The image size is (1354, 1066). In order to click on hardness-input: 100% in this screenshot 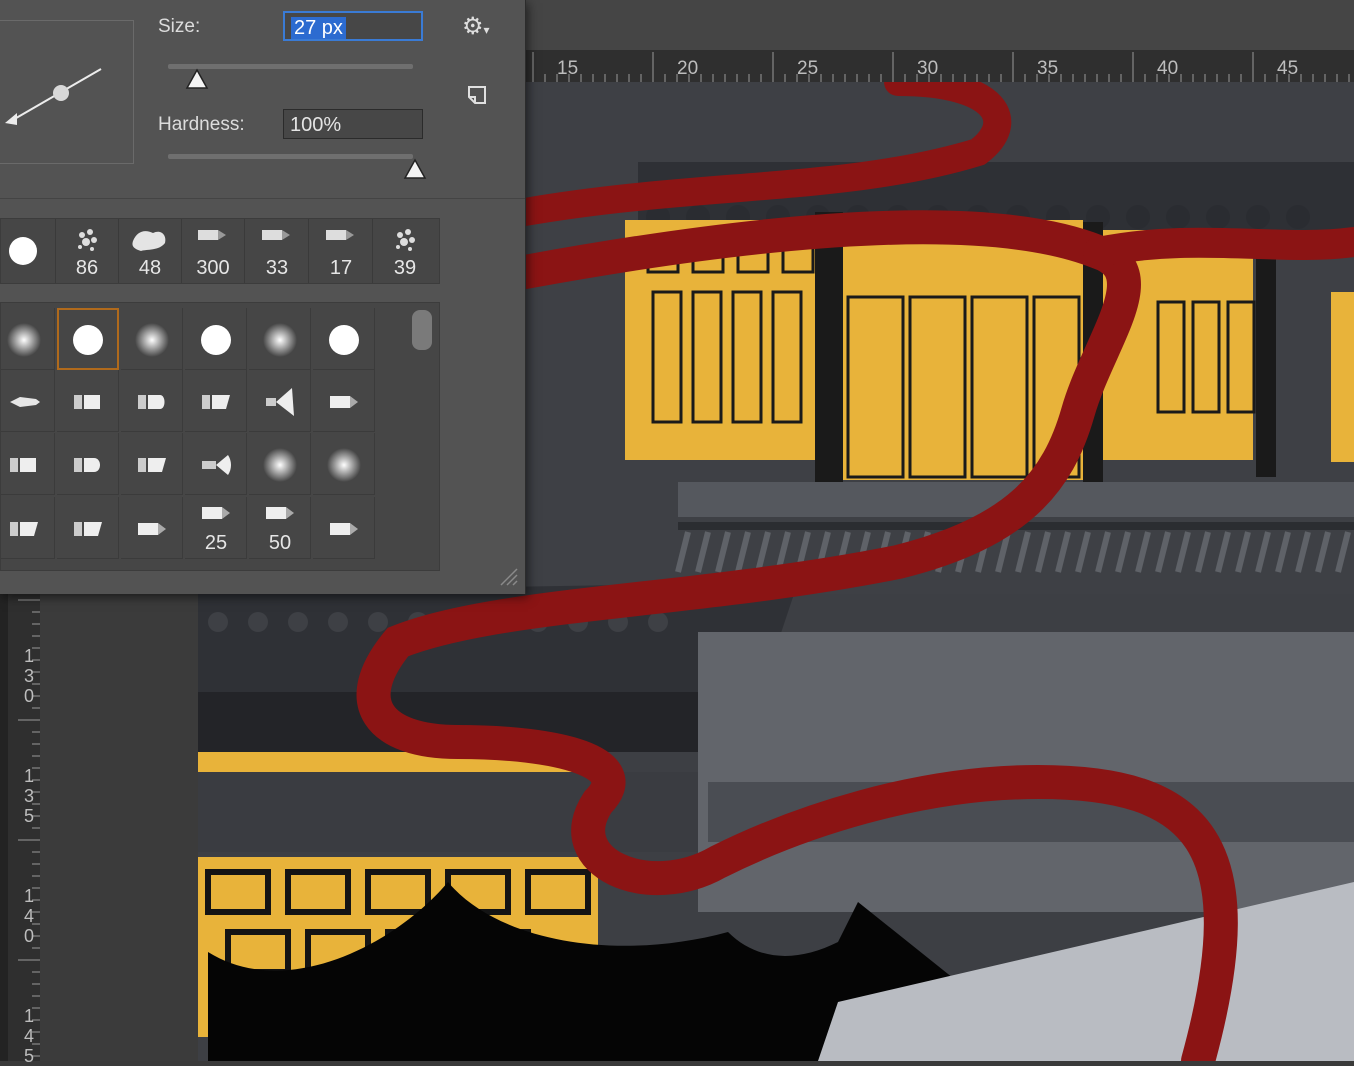, I will do `click(353, 124)`.